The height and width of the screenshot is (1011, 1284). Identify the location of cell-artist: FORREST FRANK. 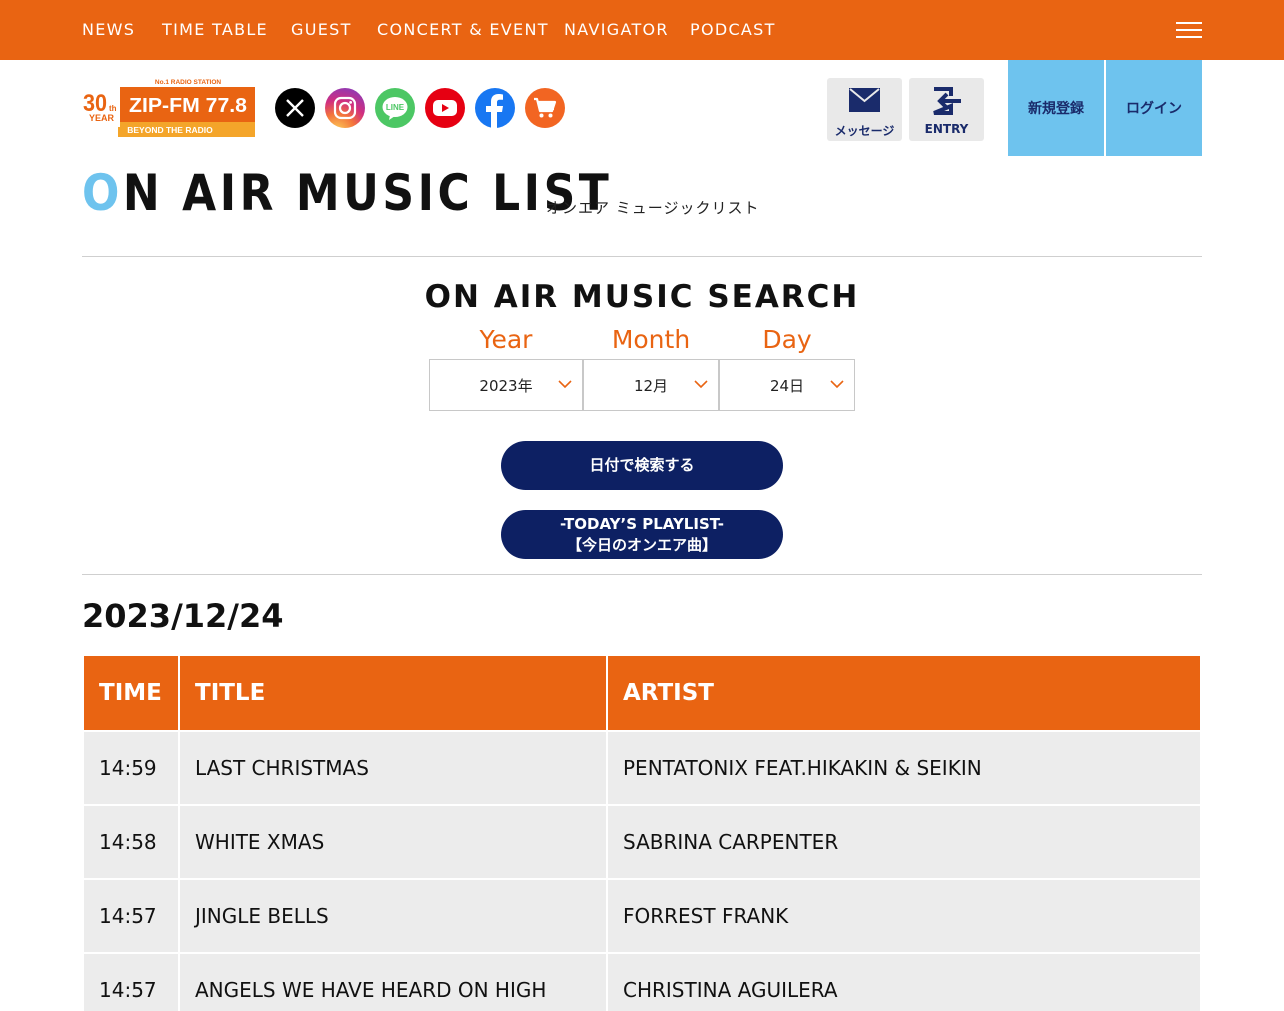
(904, 916).